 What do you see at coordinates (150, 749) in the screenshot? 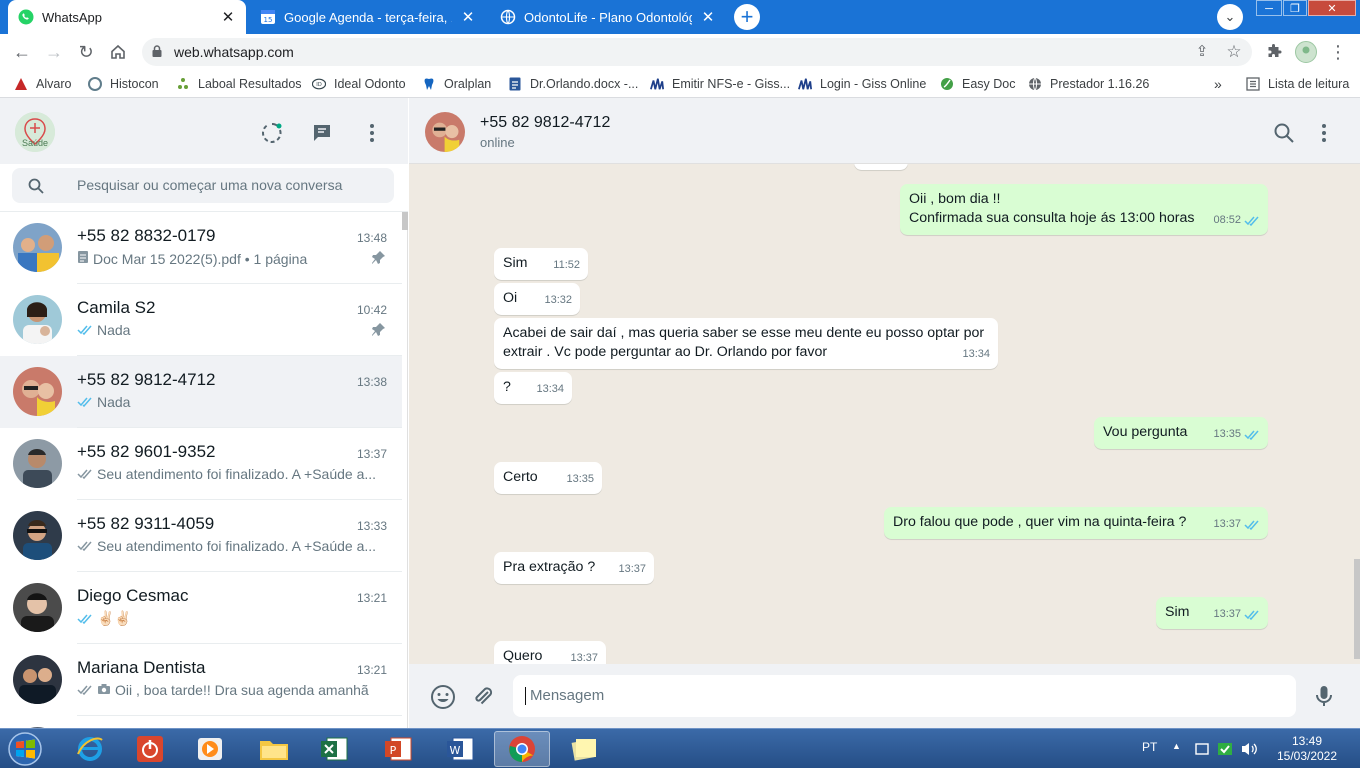
I see `taskbar-app-power` at bounding box center [150, 749].